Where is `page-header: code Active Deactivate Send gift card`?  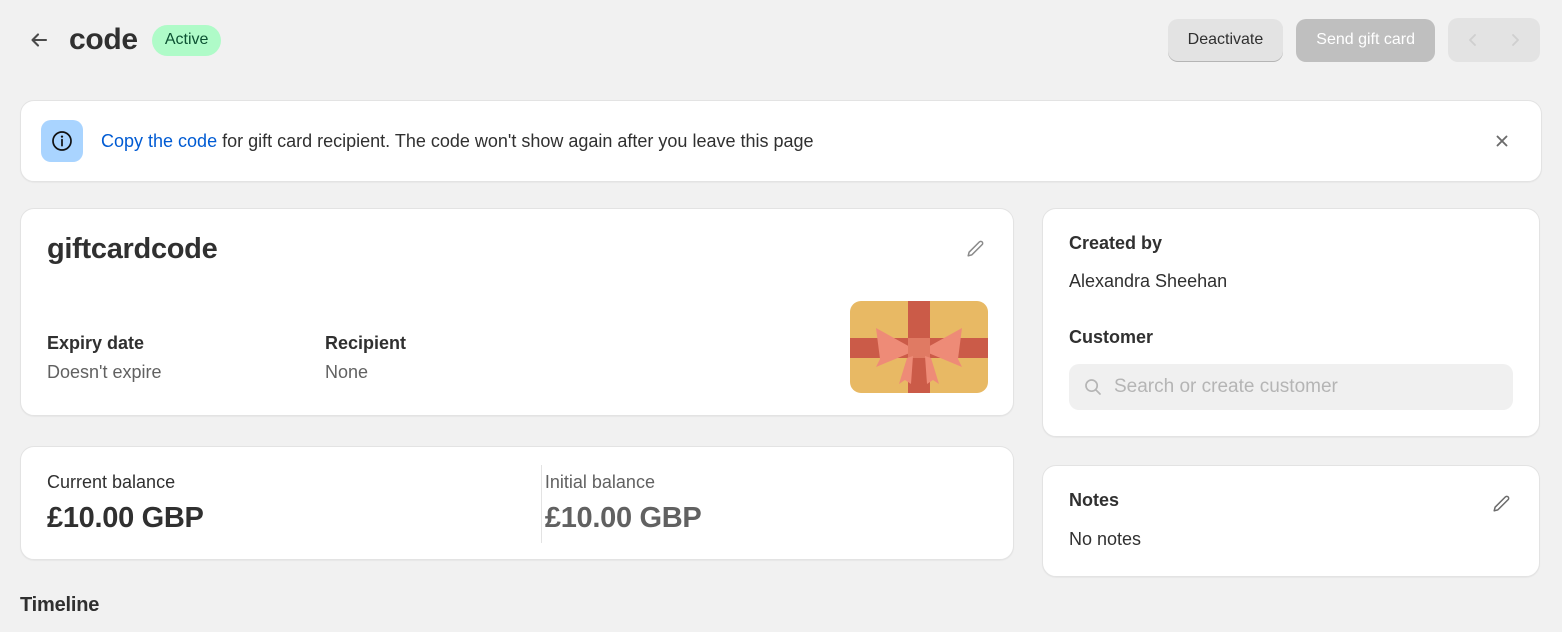 page-header: code Active Deactivate Send gift card is located at coordinates (781, 40).